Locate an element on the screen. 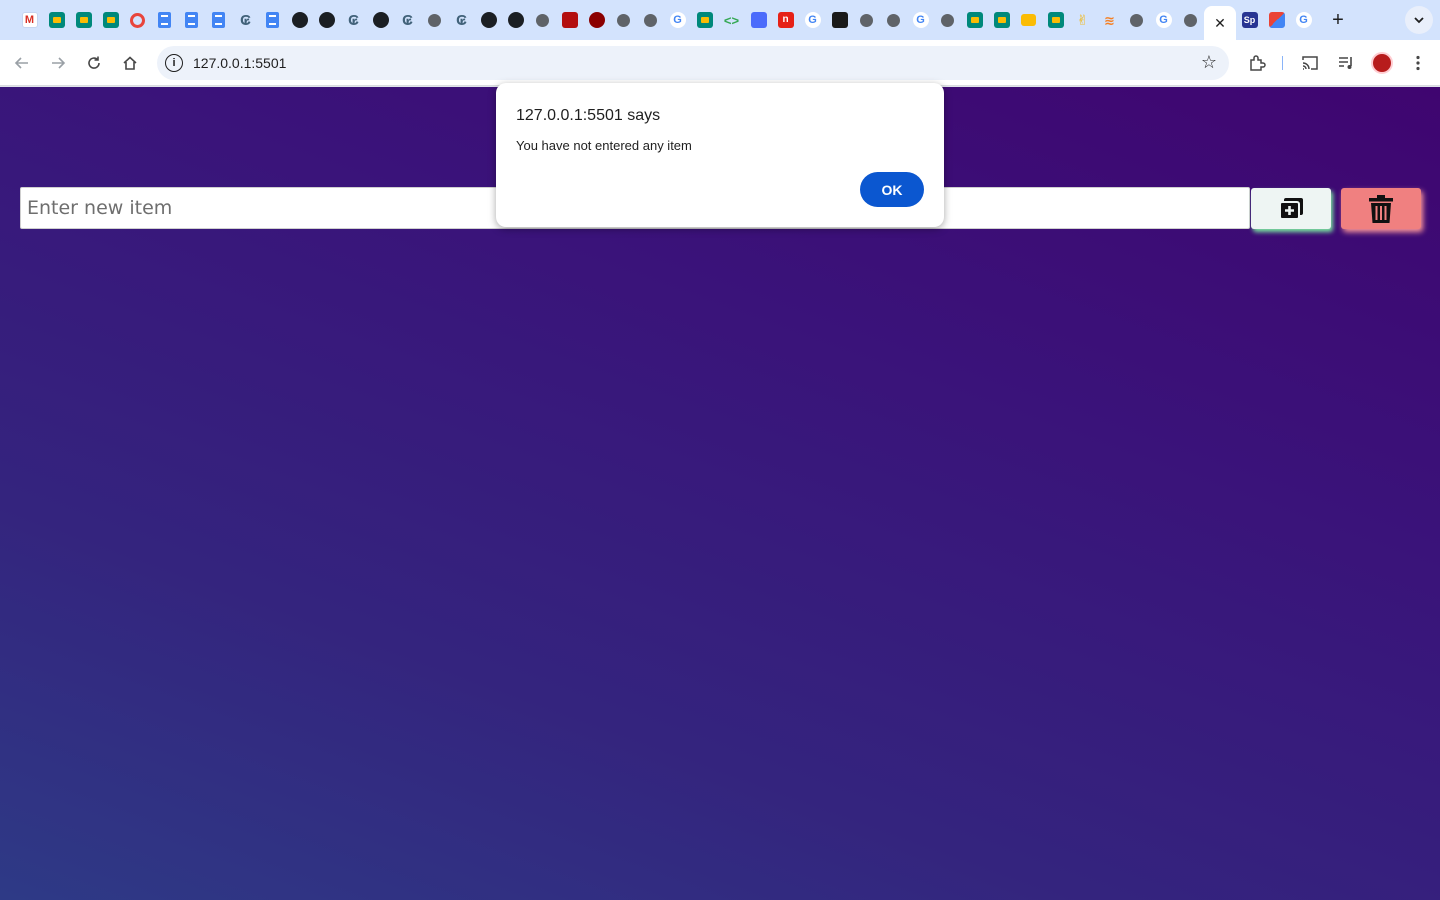  trash-icon is located at coordinates (1381, 208).